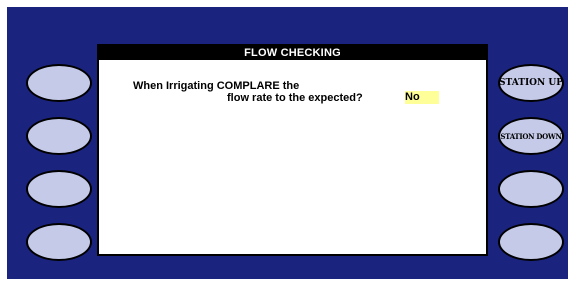 This screenshot has height=293, width=575. What do you see at coordinates (216, 86) in the screenshot?
I see `prompt-line-1: When Irrigating COMPLARE the` at bounding box center [216, 86].